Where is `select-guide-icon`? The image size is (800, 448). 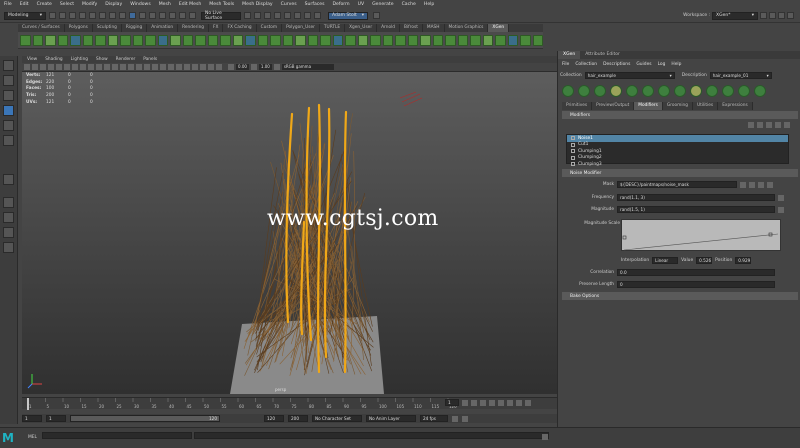 select-guide-icon is located at coordinates (62, 40).